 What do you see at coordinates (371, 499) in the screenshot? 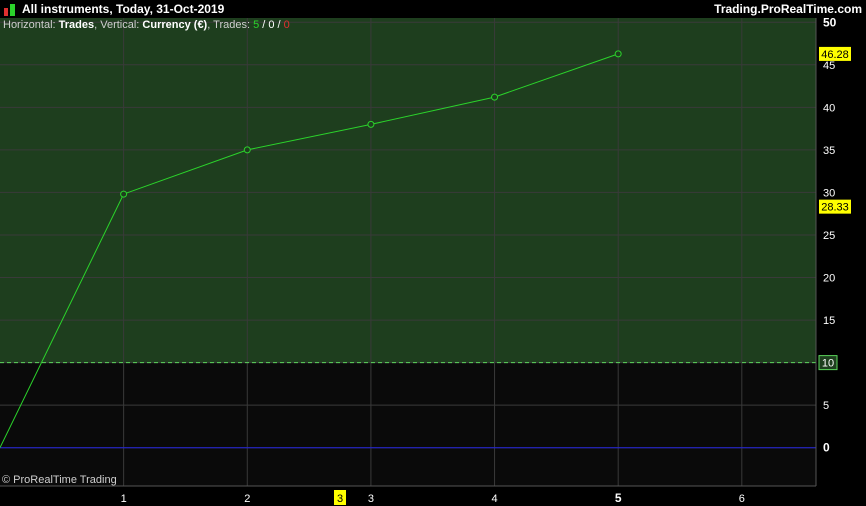
I see `x-tick-label: 3` at bounding box center [371, 499].